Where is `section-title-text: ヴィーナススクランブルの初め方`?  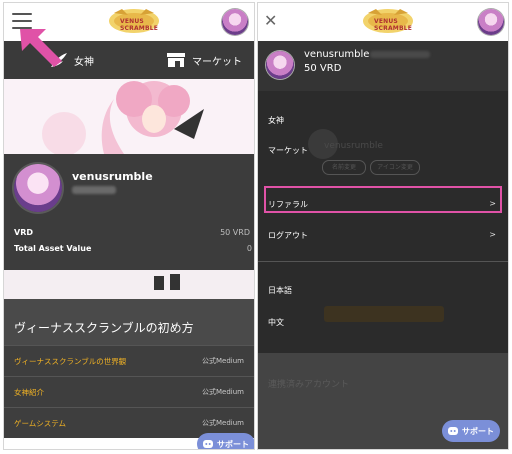
section-title-text: ヴィーナススクランブルの初め方 is located at coordinates (104, 328).